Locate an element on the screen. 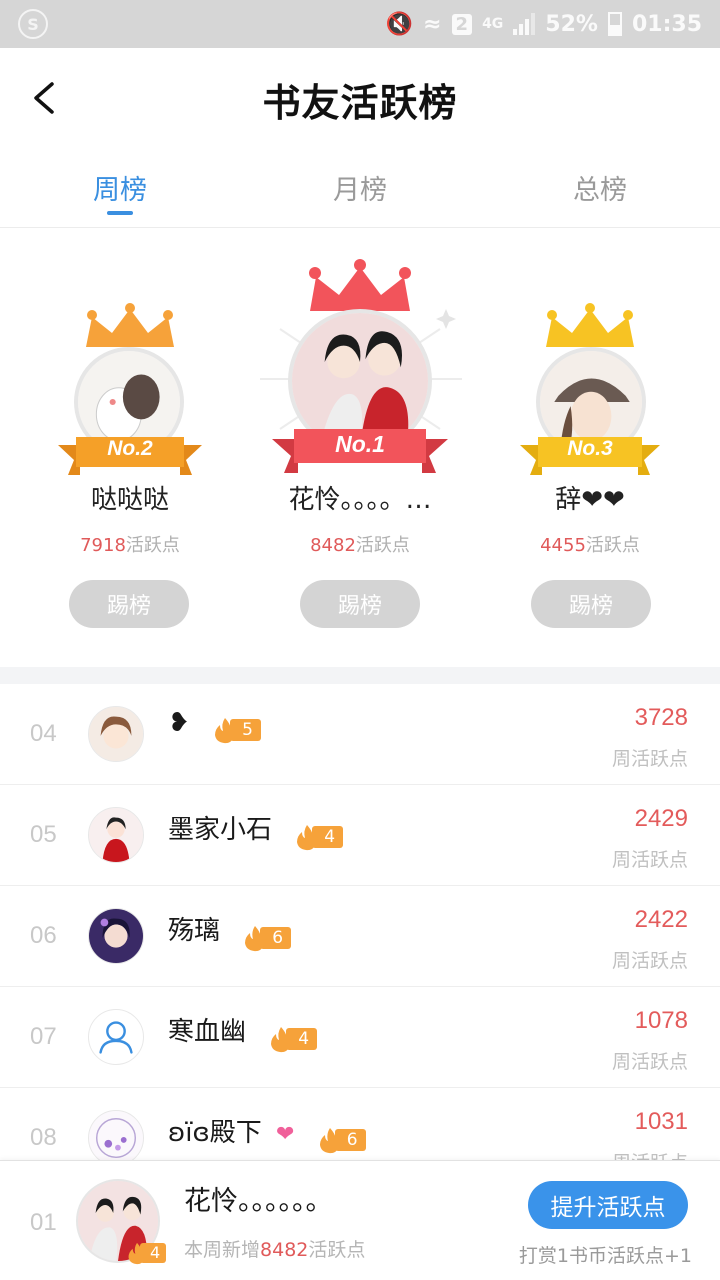 Image resolution: width=720 pixels, height=1280 pixels. list-item: 06 殇璃 6 2422 周活跃点 is located at coordinates (360, 936).